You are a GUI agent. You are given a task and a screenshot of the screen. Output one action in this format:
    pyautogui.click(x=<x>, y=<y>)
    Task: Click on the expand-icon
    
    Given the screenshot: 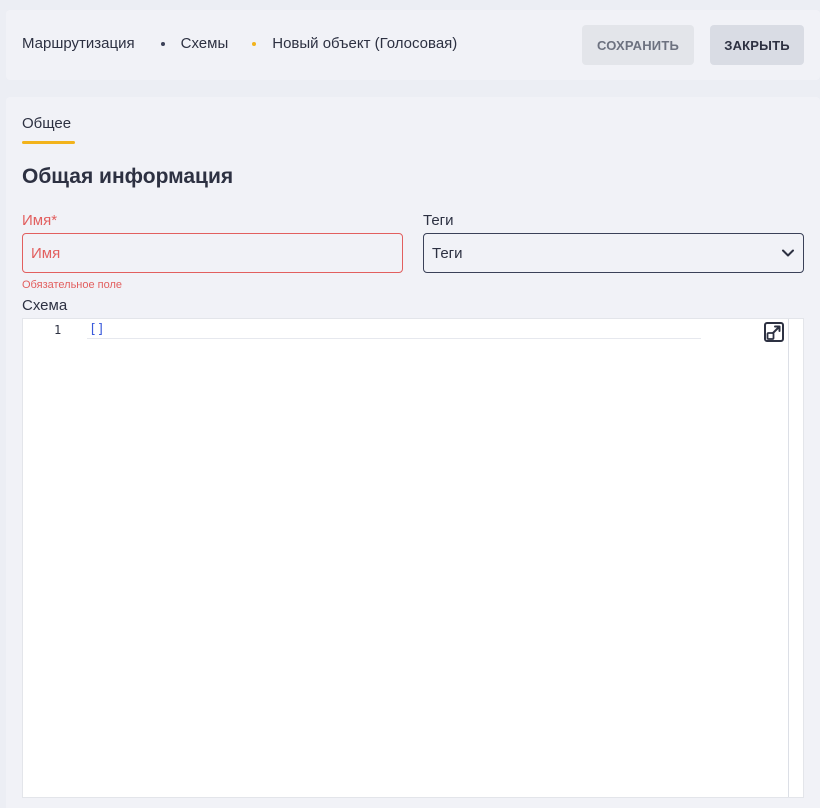 What is the action you would take?
    pyautogui.click(x=774, y=332)
    